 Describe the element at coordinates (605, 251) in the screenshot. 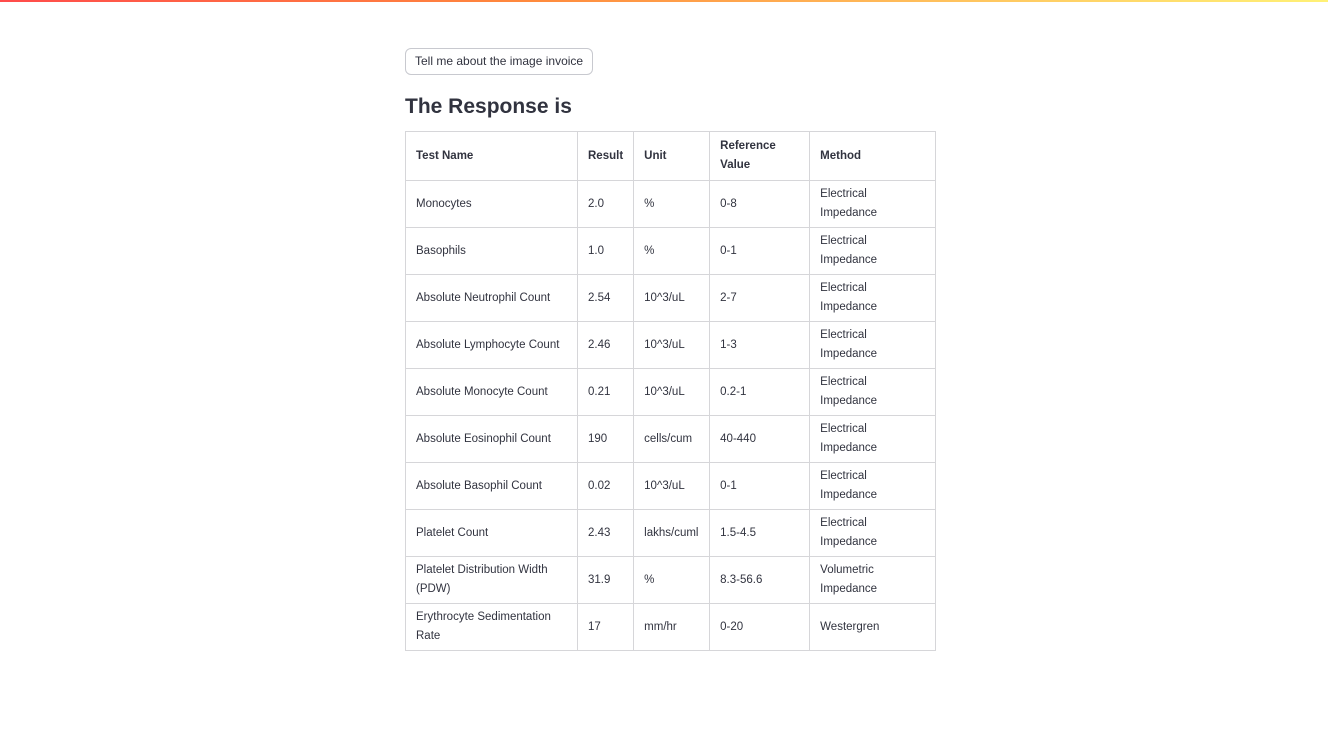

I see `cell-result: 1.0` at that location.